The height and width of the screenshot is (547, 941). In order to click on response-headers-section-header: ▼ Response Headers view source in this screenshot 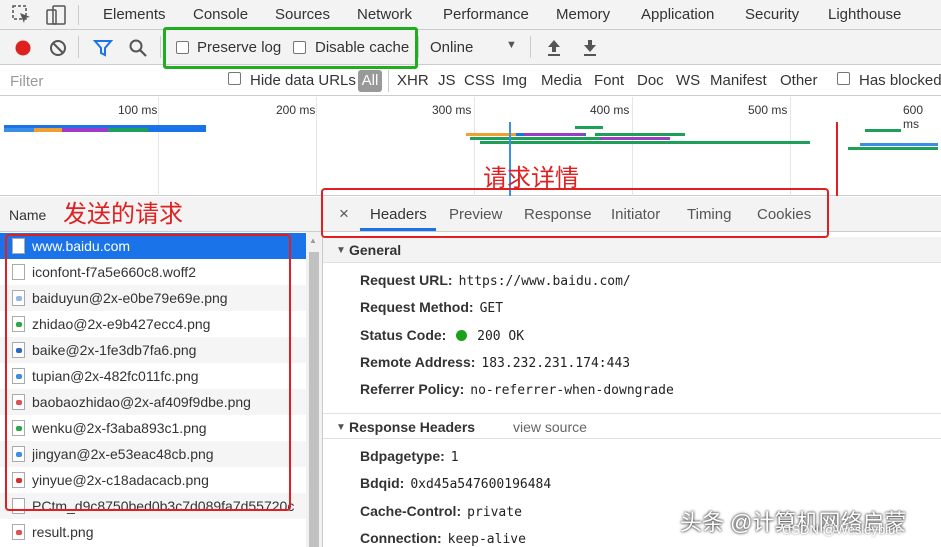, I will do `click(632, 426)`.